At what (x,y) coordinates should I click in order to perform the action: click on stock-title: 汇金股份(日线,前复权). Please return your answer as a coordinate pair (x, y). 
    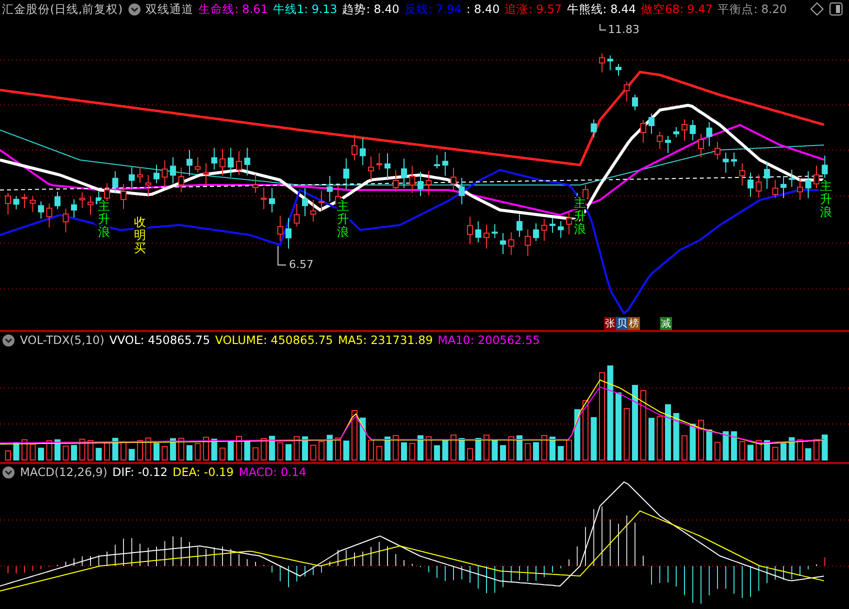
    Looking at the image, I should click on (62, 9).